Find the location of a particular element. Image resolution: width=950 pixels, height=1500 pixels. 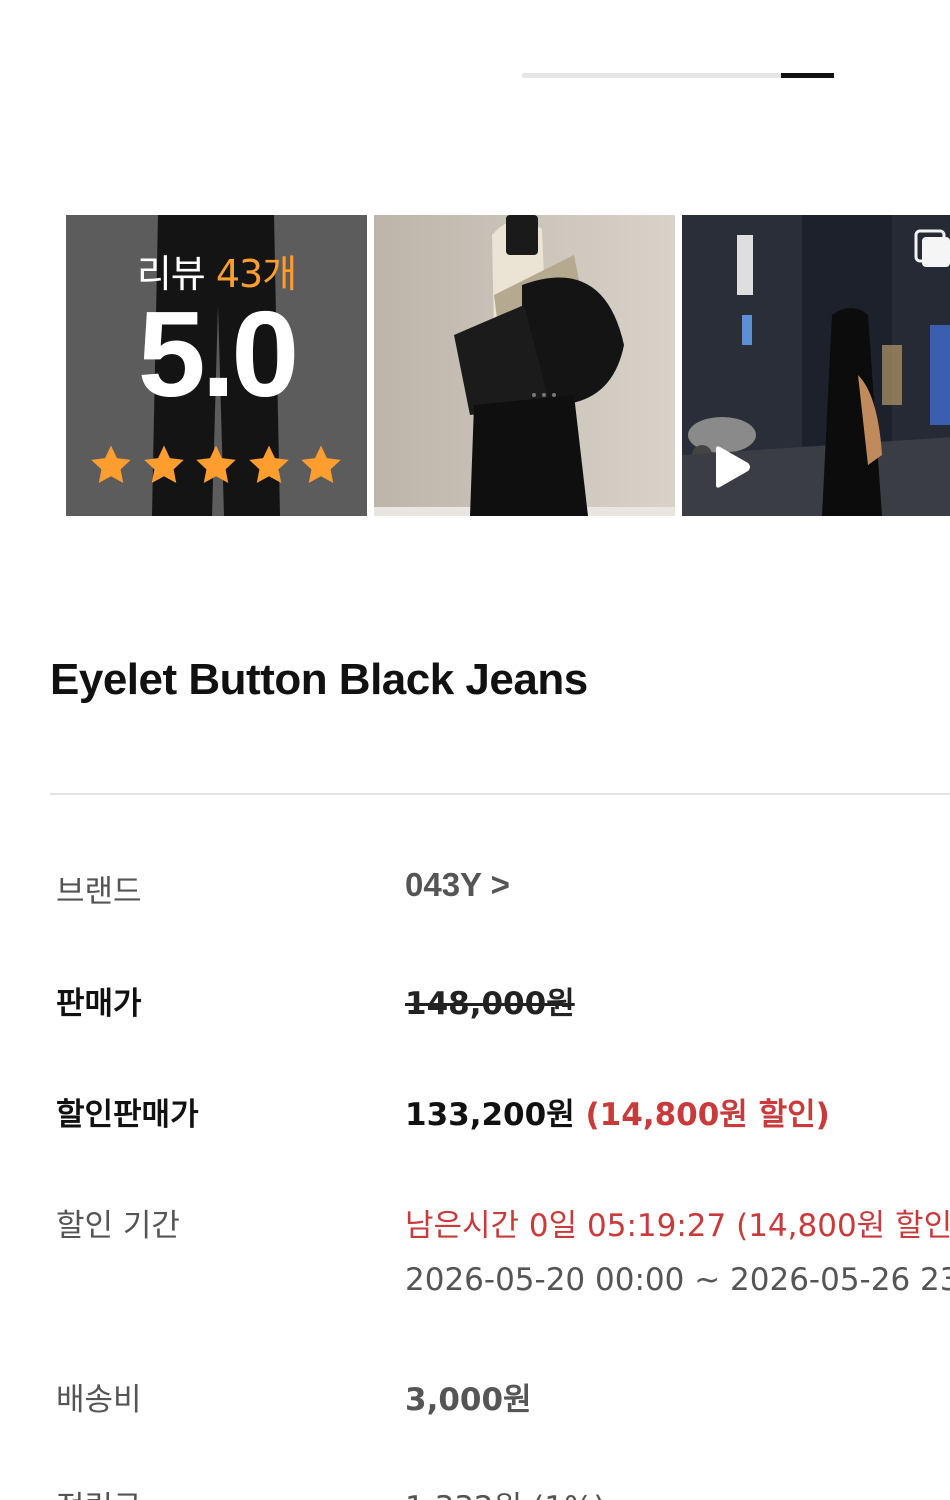

points-value: 1,332원 (1%) is located at coordinates (505, 1491).